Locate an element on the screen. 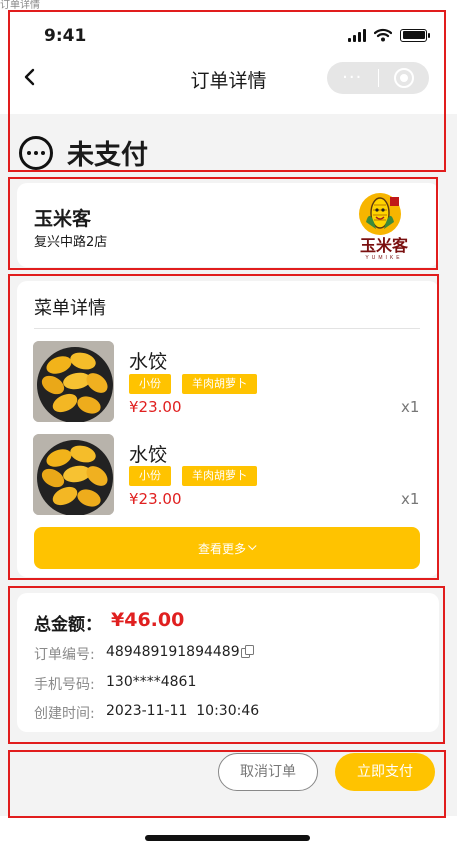 This screenshot has width=457, height=854. close-mini-program-button is located at coordinates (404, 78).